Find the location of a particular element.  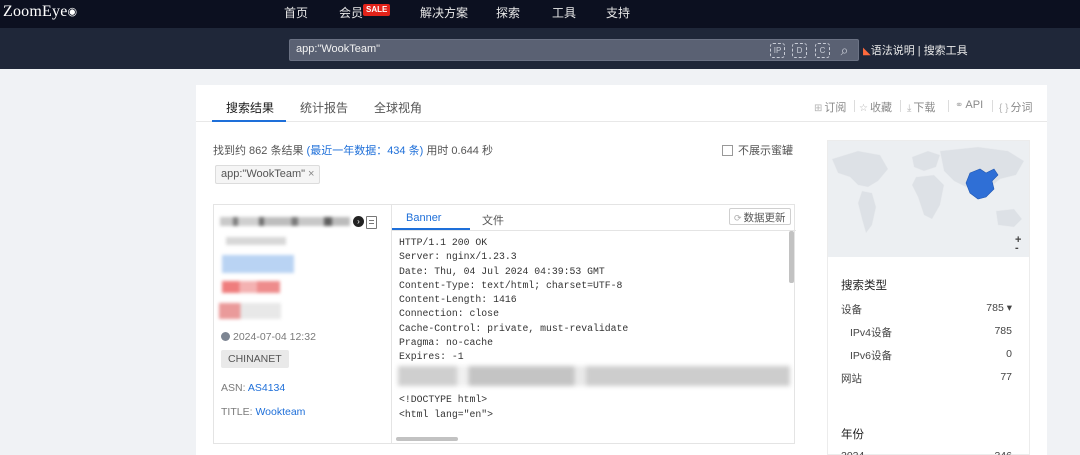

banner-line: <!DOCTYPE html> is located at coordinates (443, 400).